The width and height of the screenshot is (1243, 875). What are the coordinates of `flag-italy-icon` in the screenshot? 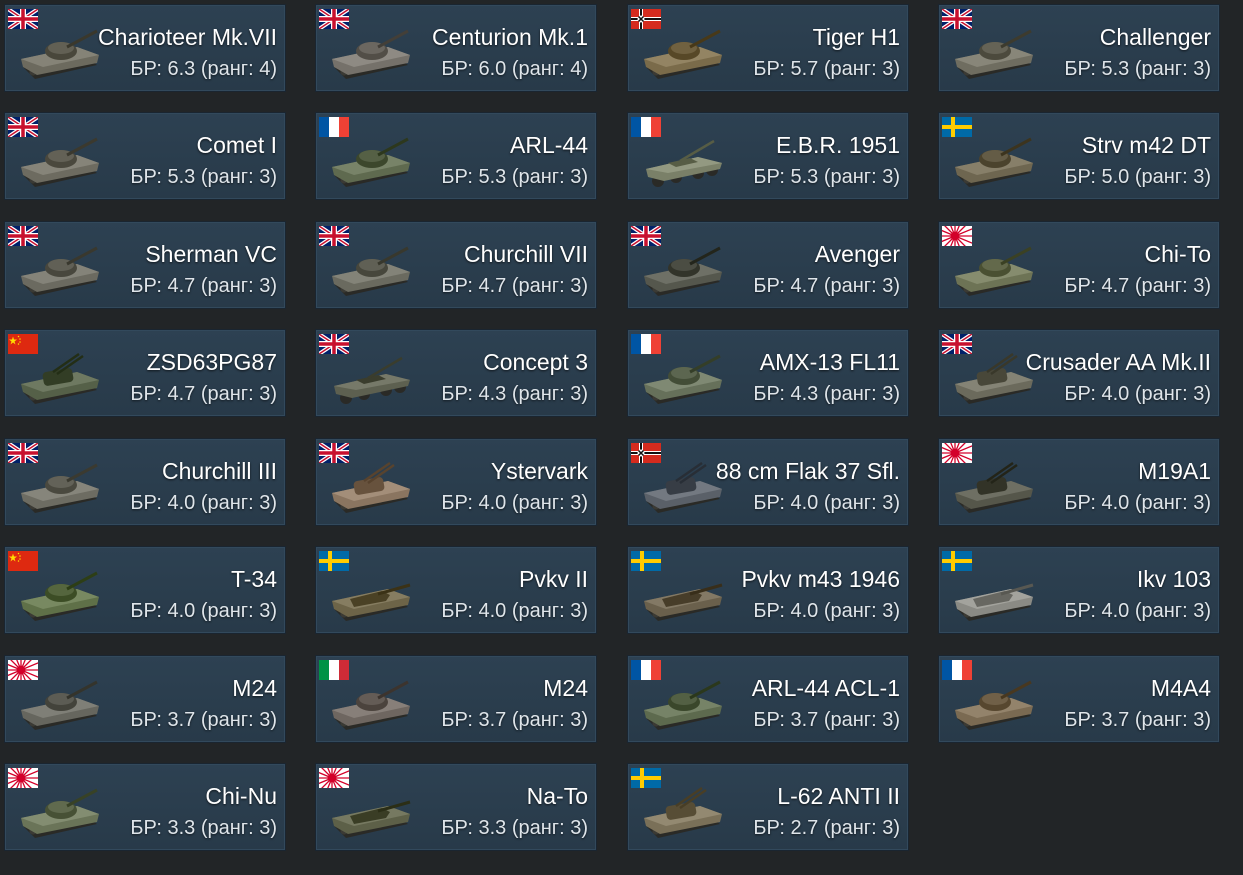 It's located at (334, 670).